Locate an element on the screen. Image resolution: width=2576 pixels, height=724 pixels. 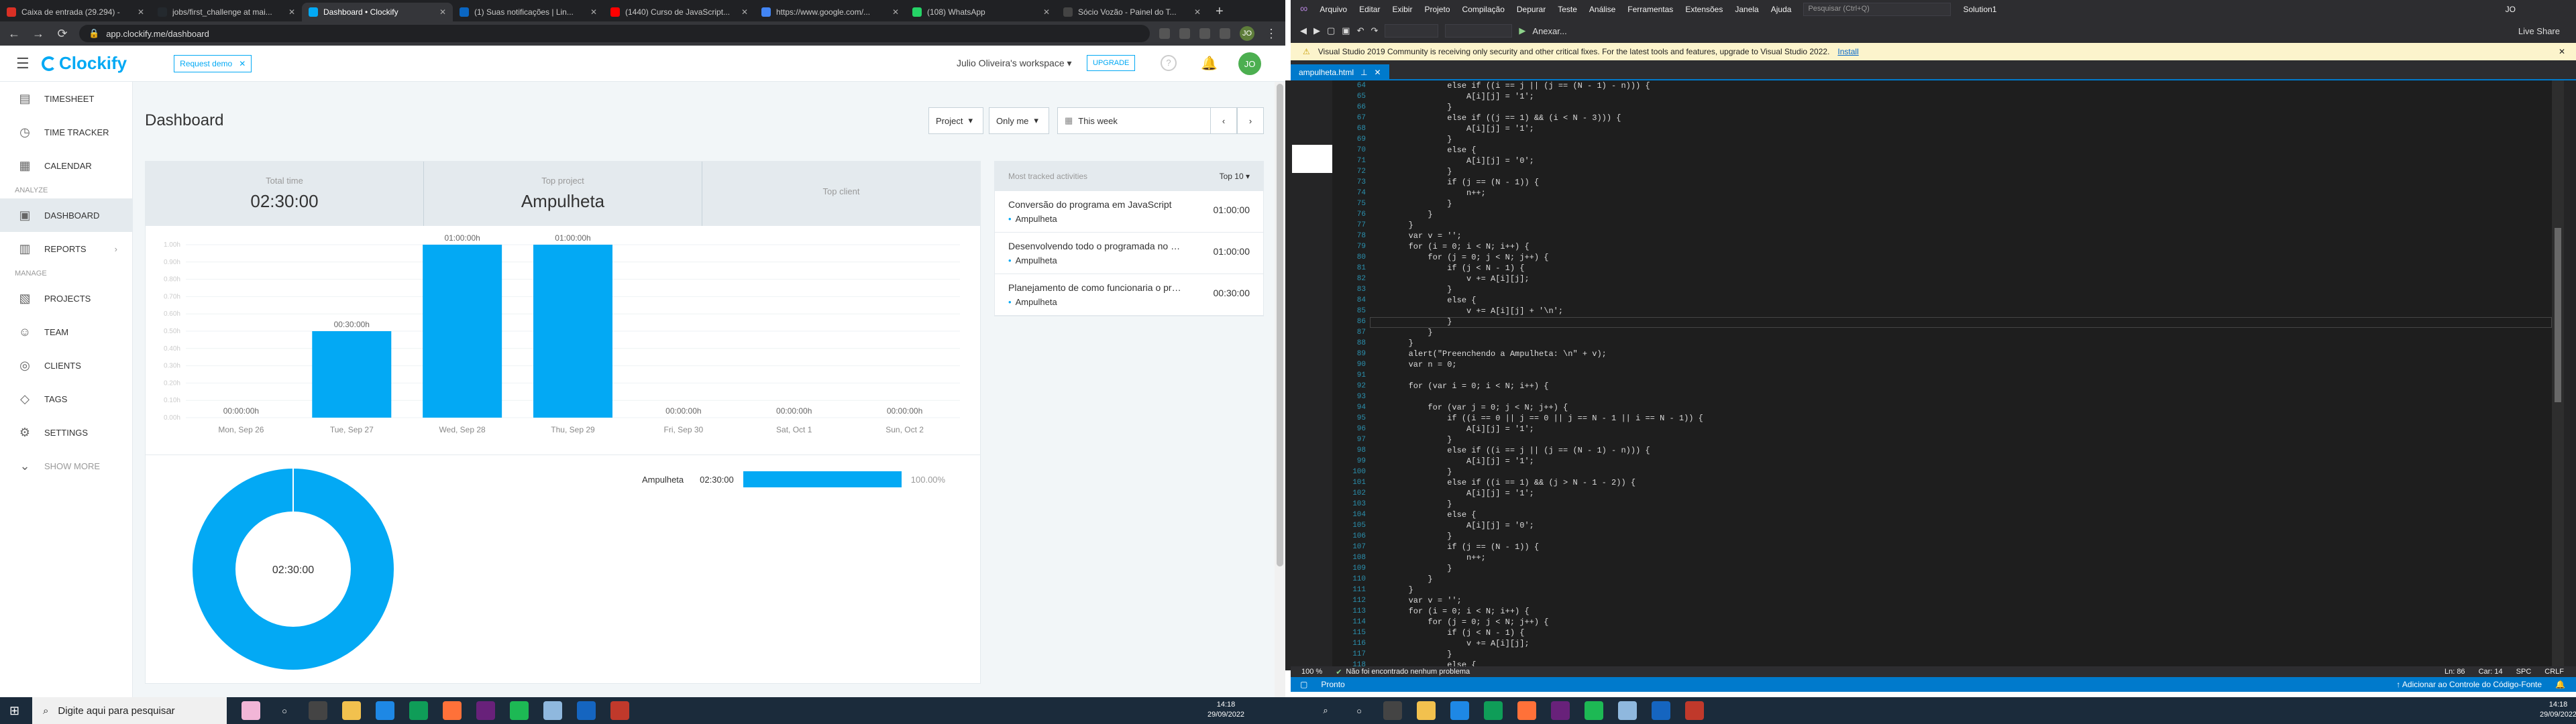
back-icon: ← is located at coordinates (14, 34).